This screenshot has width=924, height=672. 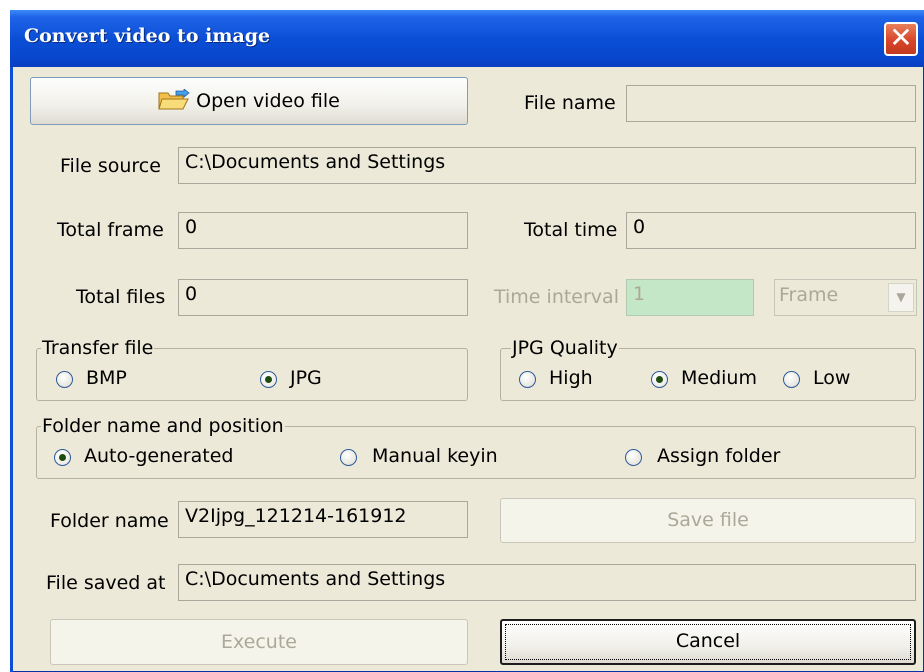 What do you see at coordinates (547, 582) in the screenshot?
I see `file-saved-at-field: C:\Documents and Settings` at bounding box center [547, 582].